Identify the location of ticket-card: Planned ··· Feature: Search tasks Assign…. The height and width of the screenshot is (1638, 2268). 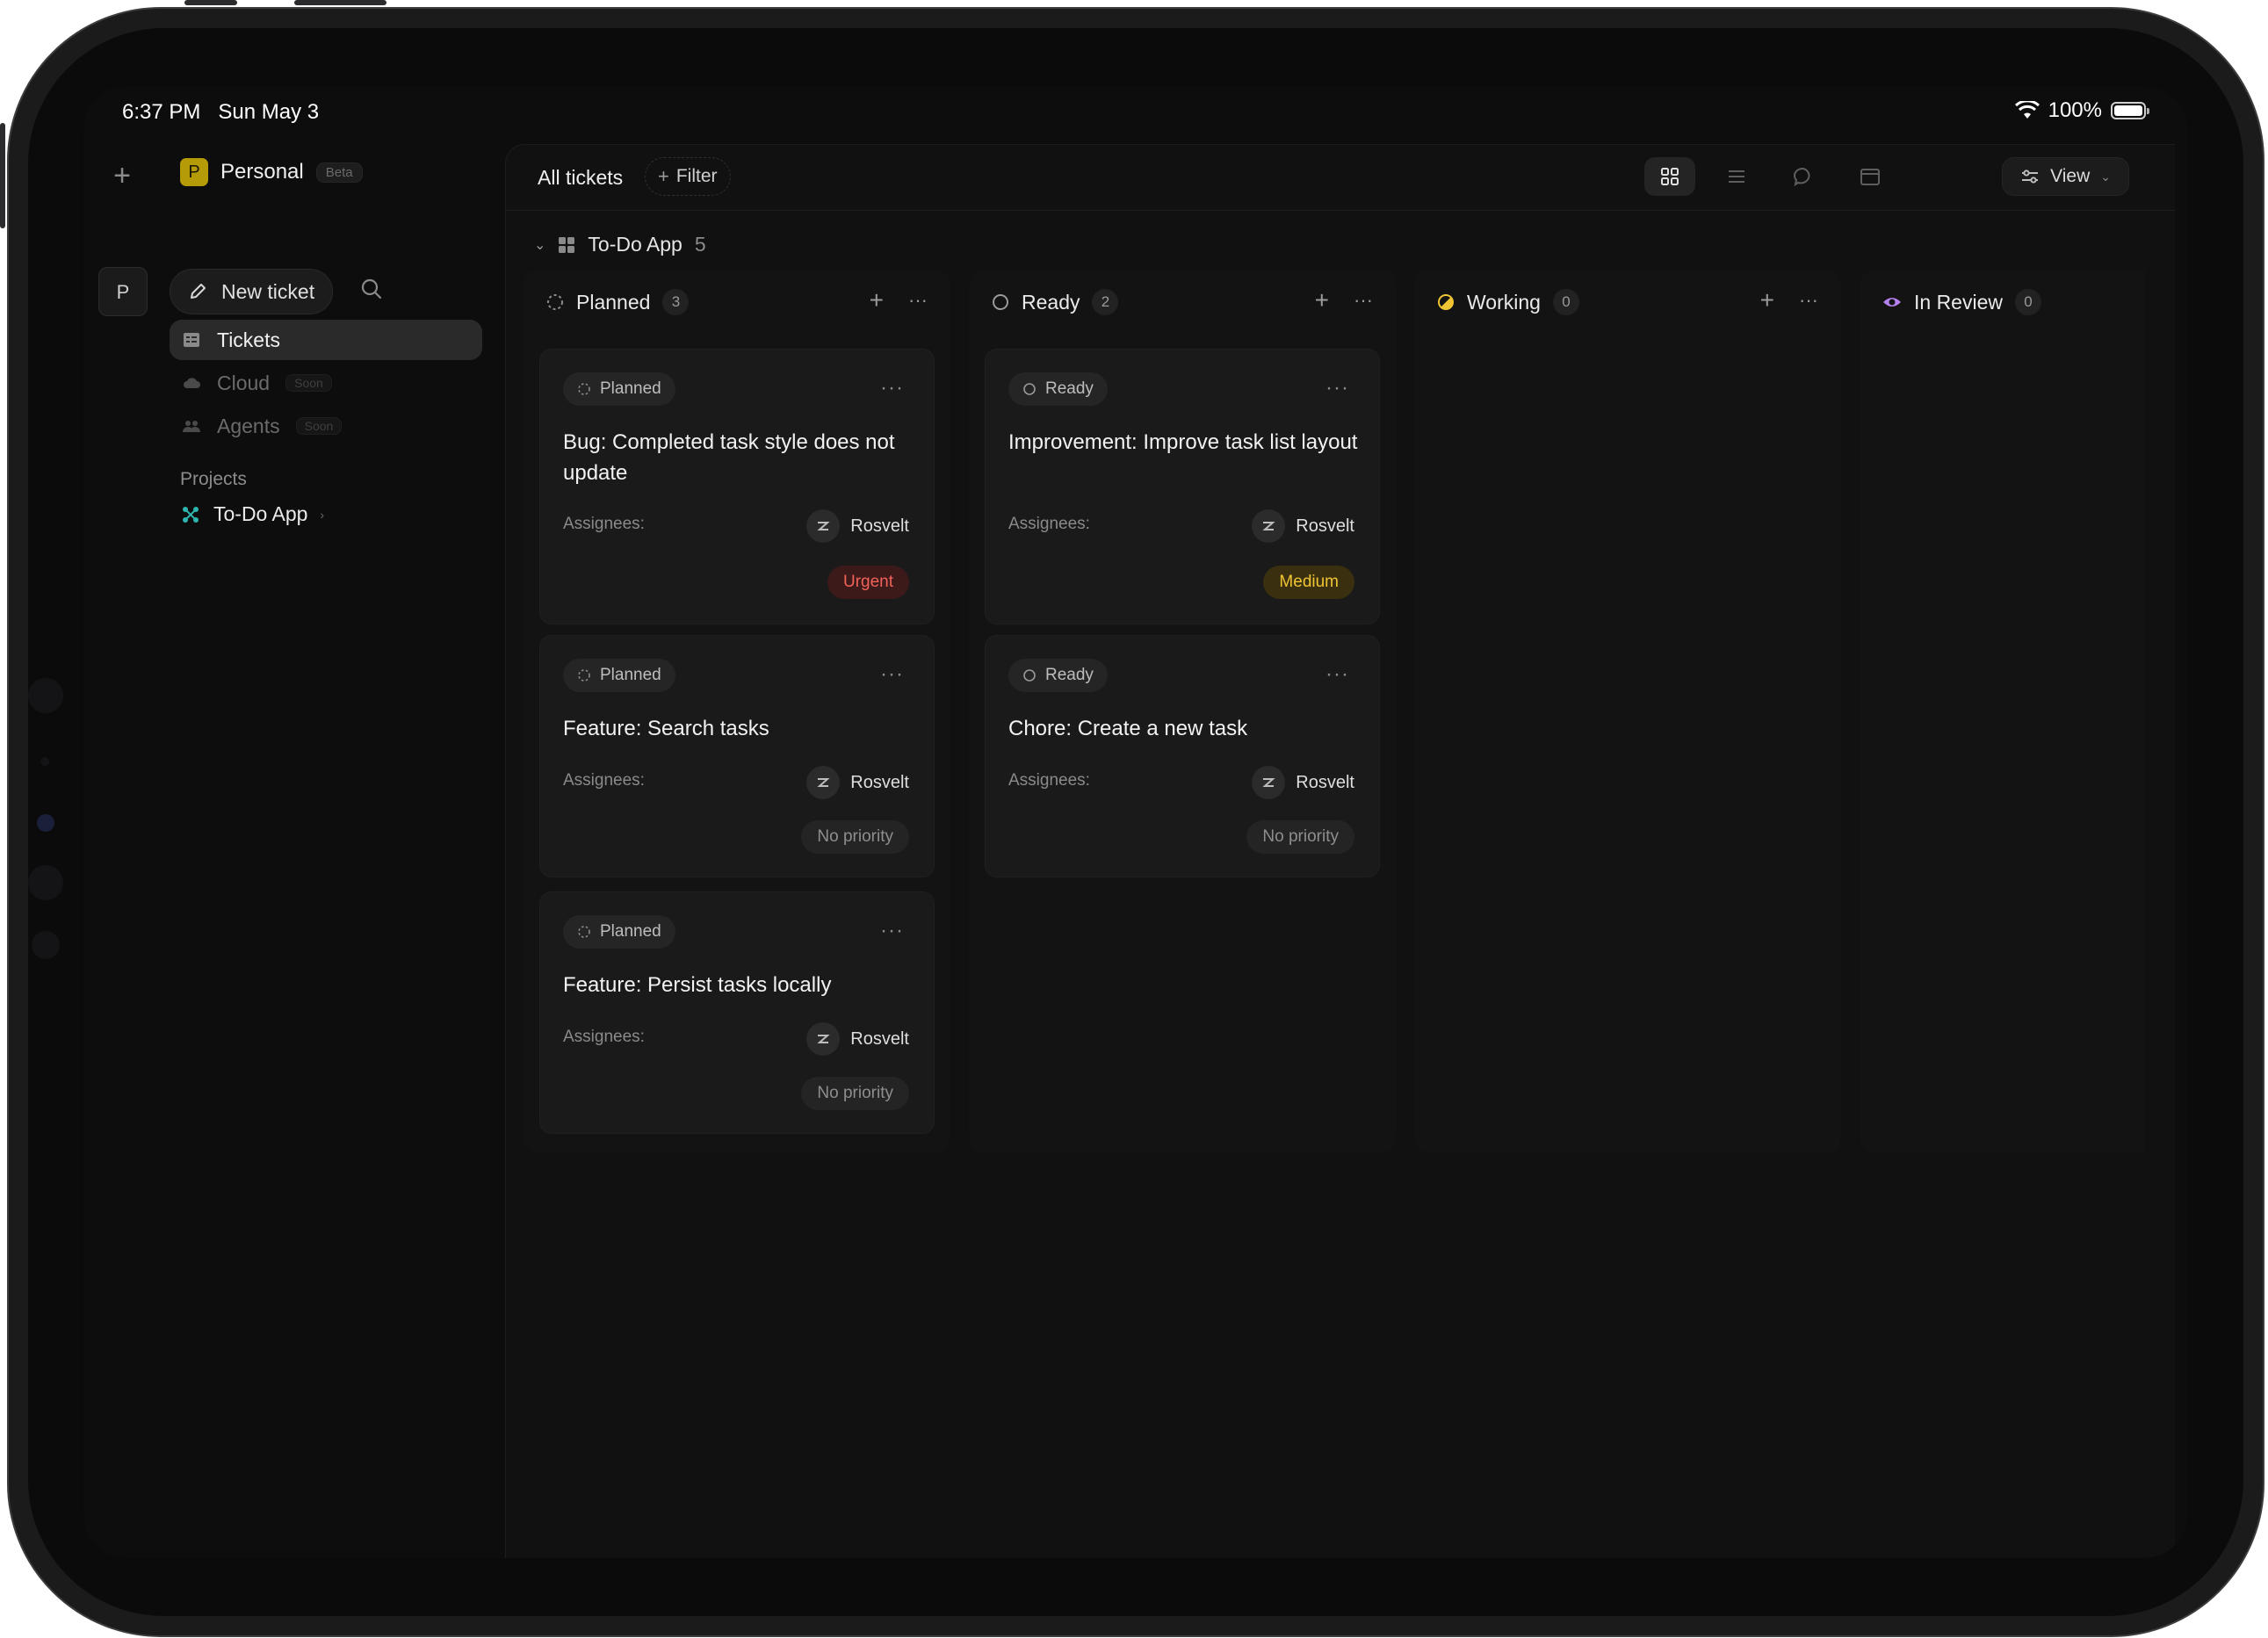
(737, 756).